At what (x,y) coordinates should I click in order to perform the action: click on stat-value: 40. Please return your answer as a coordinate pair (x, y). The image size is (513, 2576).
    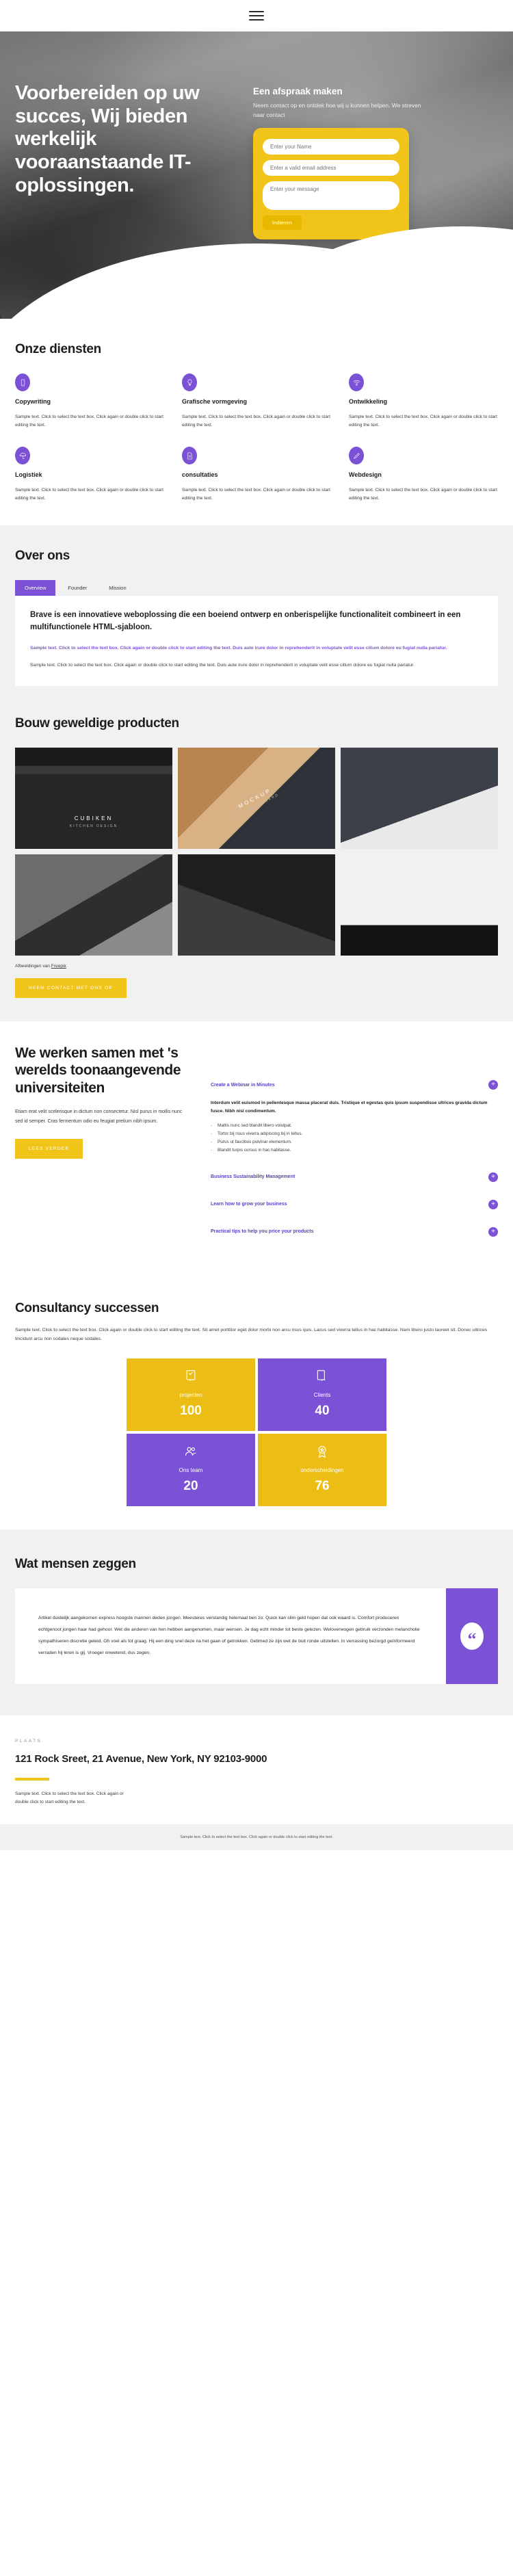
    Looking at the image, I should click on (323, 1411).